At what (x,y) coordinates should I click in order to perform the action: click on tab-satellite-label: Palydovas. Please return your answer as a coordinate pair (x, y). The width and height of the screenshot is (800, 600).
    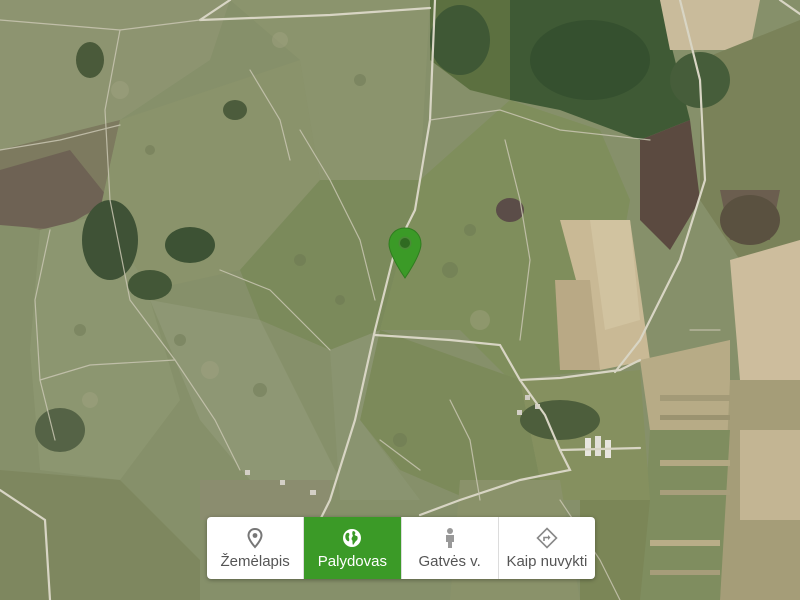
    Looking at the image, I should click on (352, 561).